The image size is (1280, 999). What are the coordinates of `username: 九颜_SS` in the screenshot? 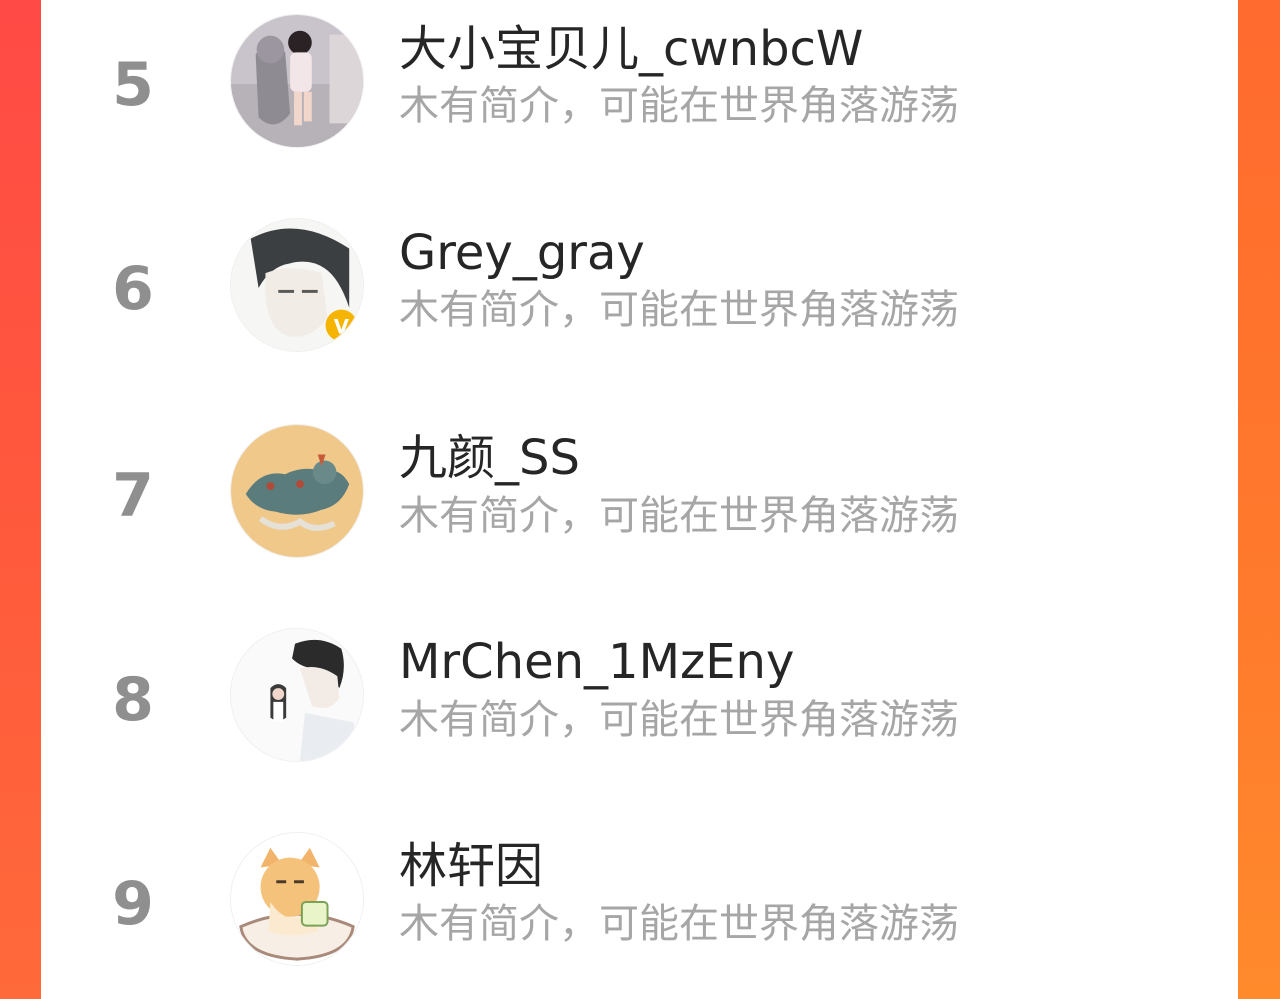 It's located at (489, 458).